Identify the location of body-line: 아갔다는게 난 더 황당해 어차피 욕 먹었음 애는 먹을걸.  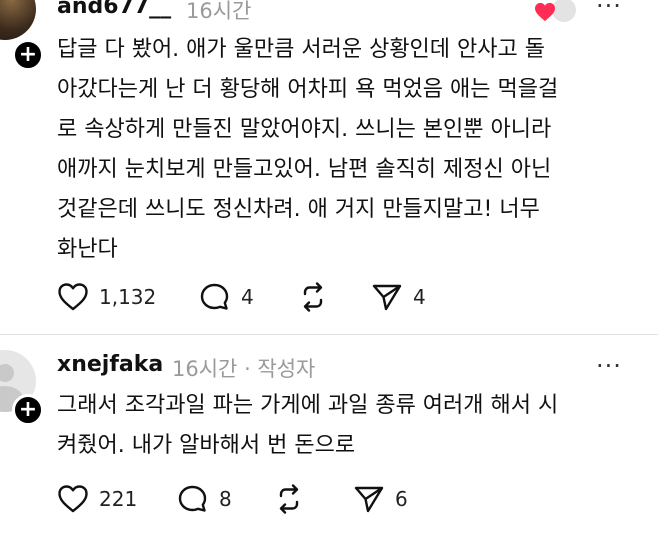
(308, 89).